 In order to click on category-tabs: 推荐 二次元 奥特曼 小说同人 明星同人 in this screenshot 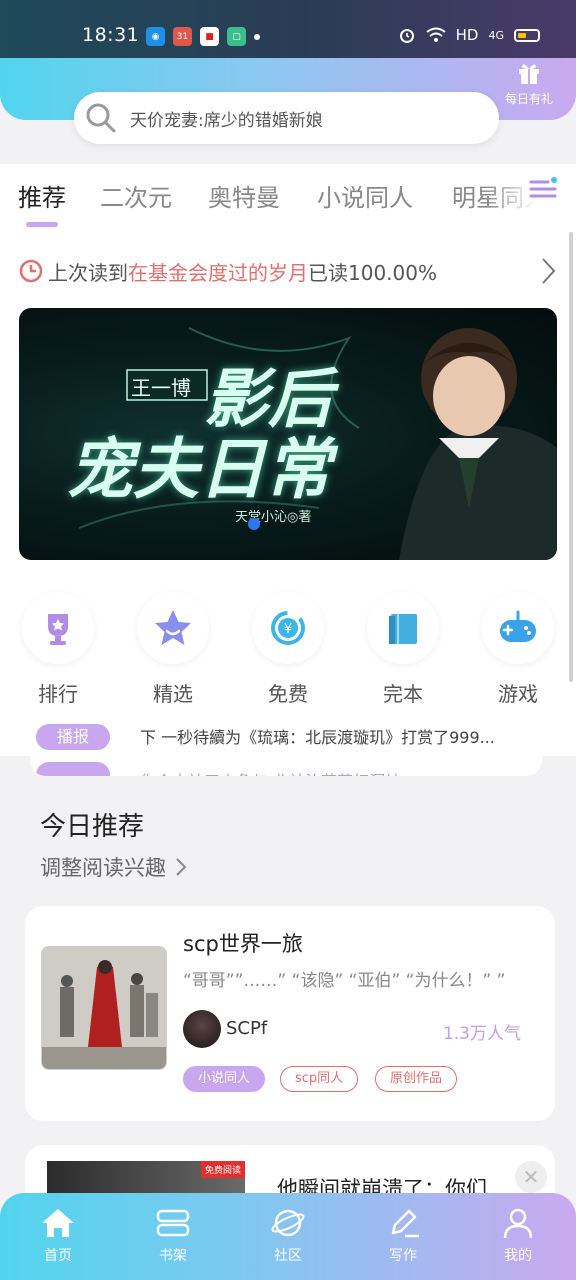, I will do `click(288, 200)`.